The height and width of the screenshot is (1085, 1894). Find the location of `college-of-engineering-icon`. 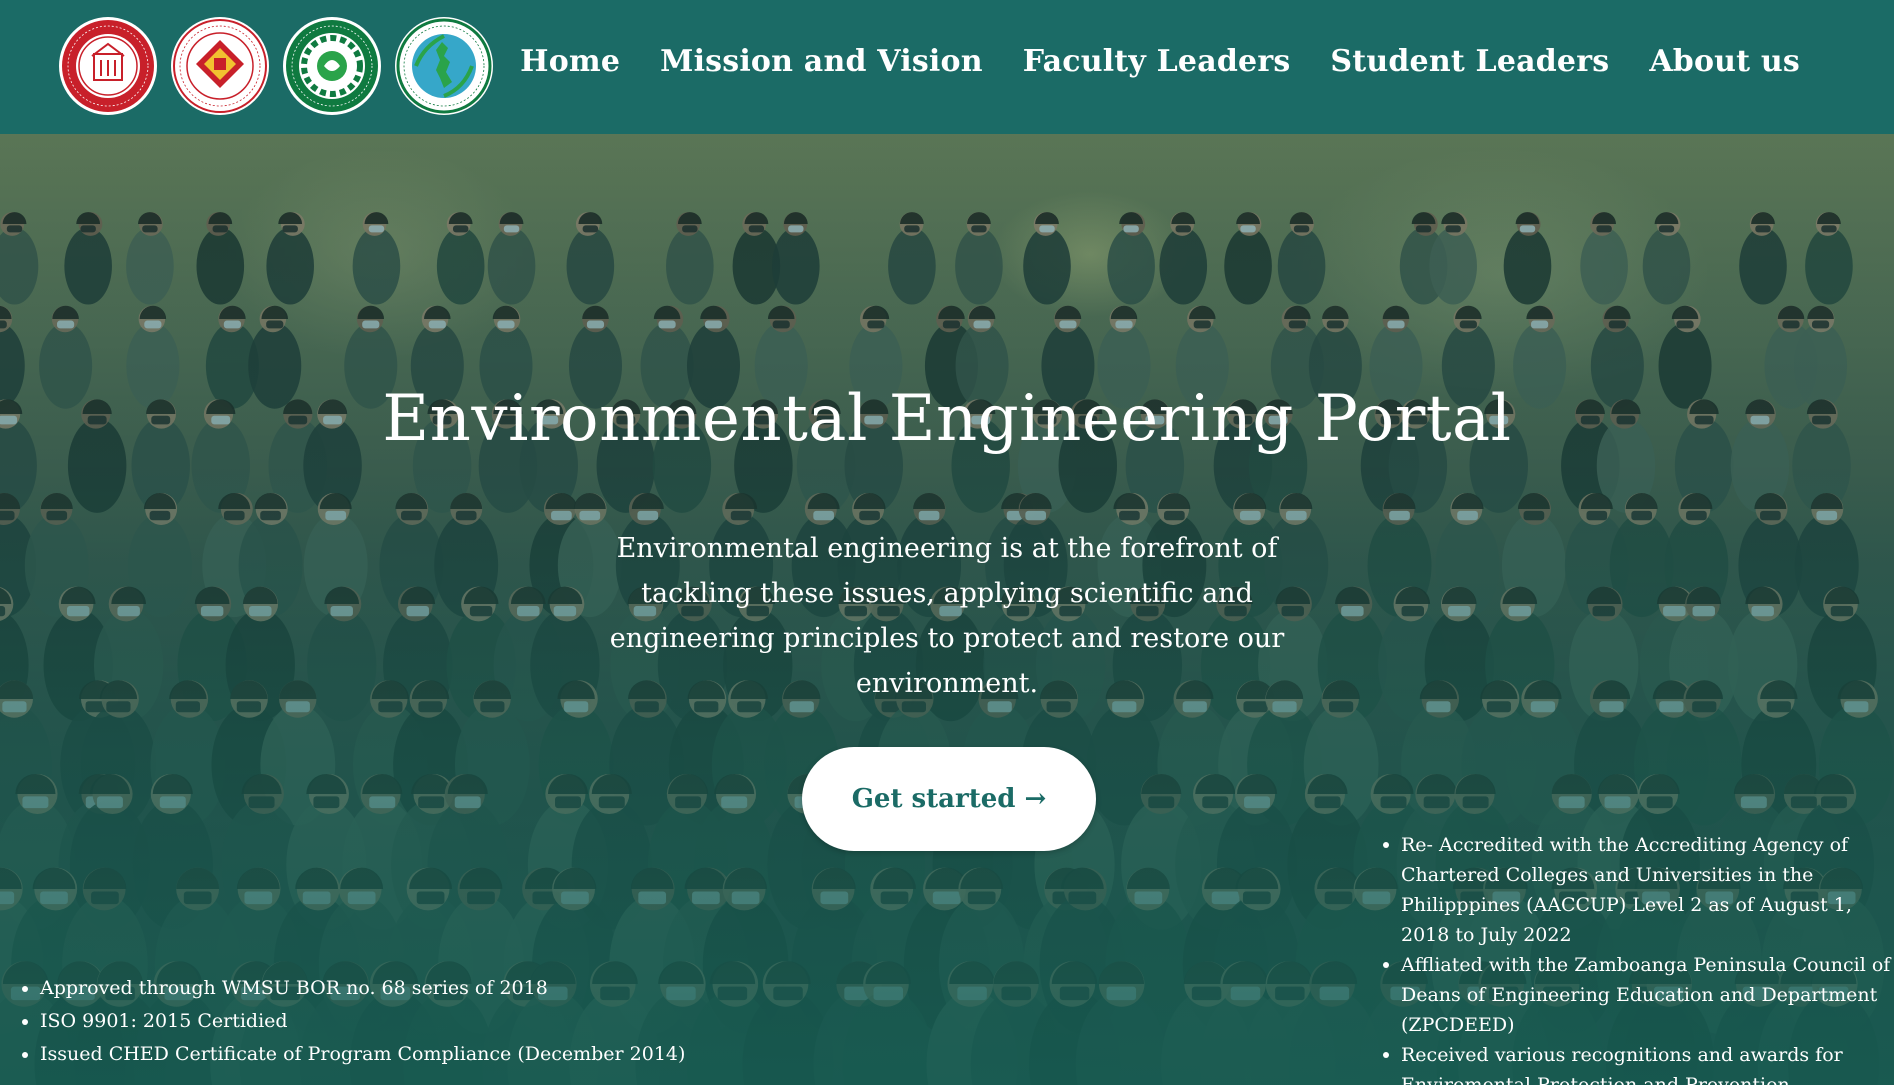

college-of-engineering-icon is located at coordinates (220, 66).